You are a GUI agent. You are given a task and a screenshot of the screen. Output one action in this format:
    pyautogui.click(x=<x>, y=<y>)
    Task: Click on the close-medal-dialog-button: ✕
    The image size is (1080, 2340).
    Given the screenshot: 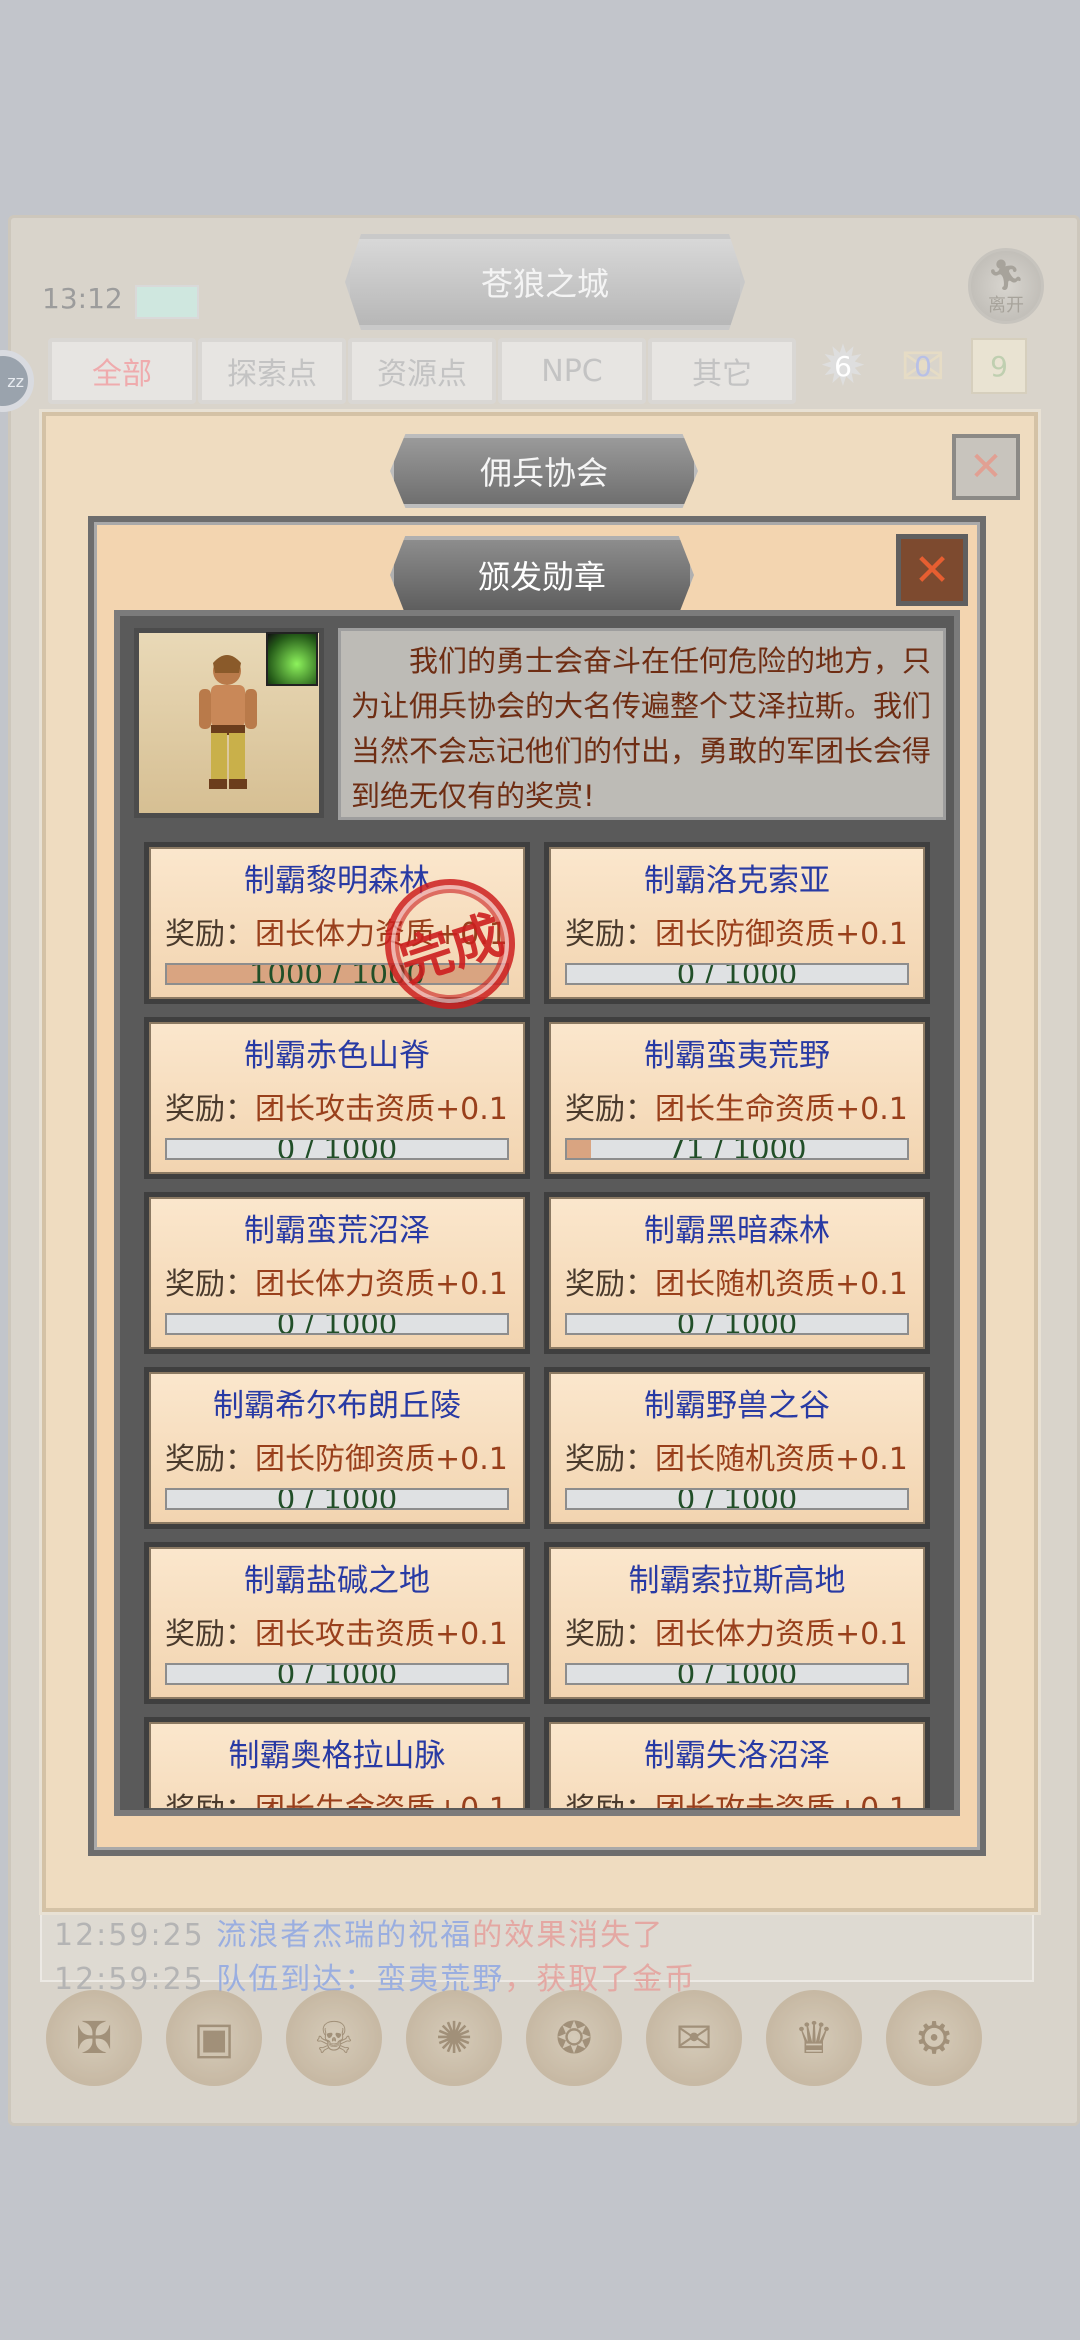 What is the action you would take?
    pyautogui.click(x=932, y=570)
    